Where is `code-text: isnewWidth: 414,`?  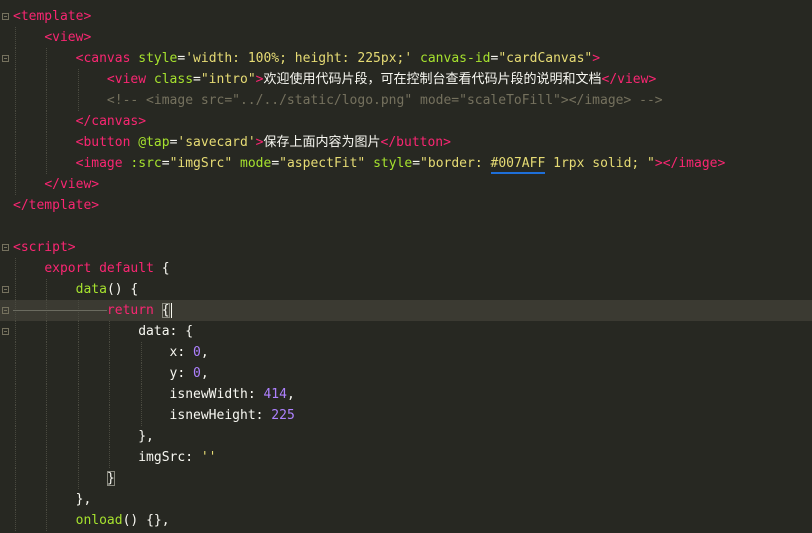 code-text: isnewWidth: 414, is located at coordinates (154, 394).